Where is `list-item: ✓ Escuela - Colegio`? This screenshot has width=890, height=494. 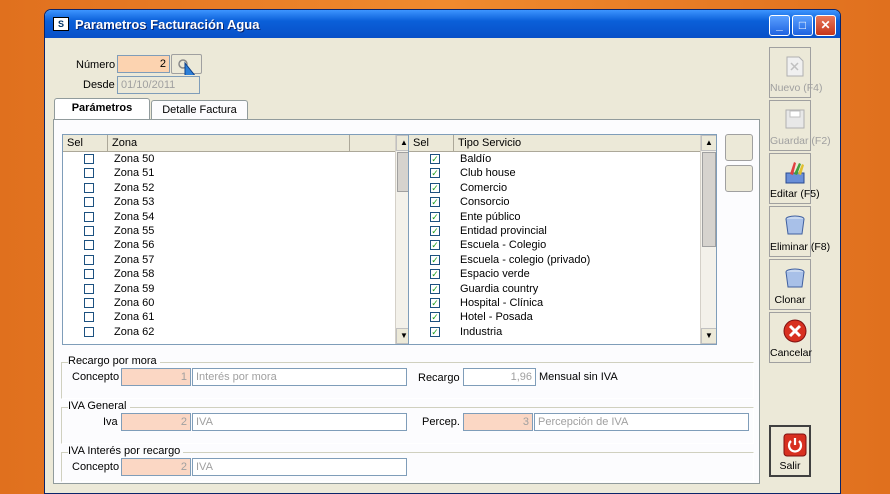
list-item: ✓ Escuela - Colegio is located at coordinates (555, 245).